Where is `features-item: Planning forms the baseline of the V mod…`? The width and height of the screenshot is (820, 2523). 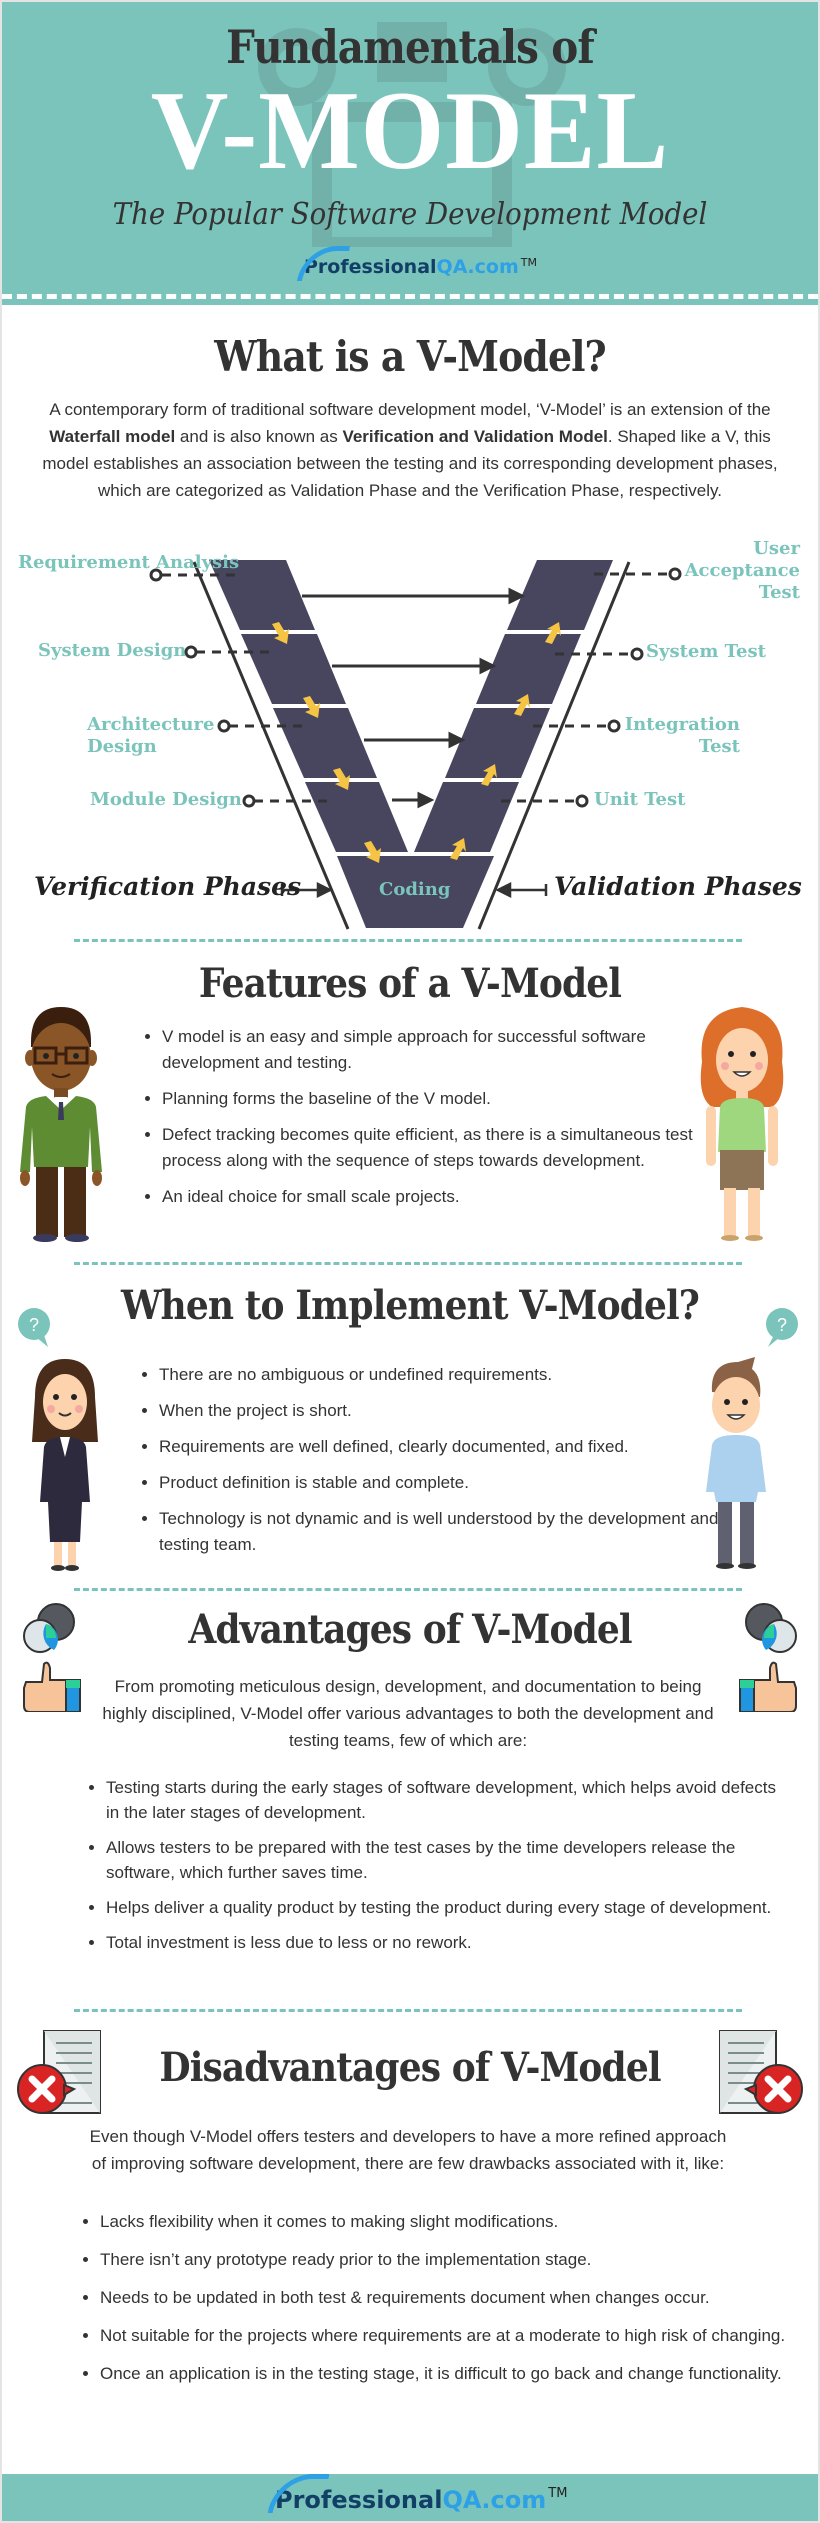 features-item: Planning forms the baseline of the V mod… is located at coordinates (432, 1099).